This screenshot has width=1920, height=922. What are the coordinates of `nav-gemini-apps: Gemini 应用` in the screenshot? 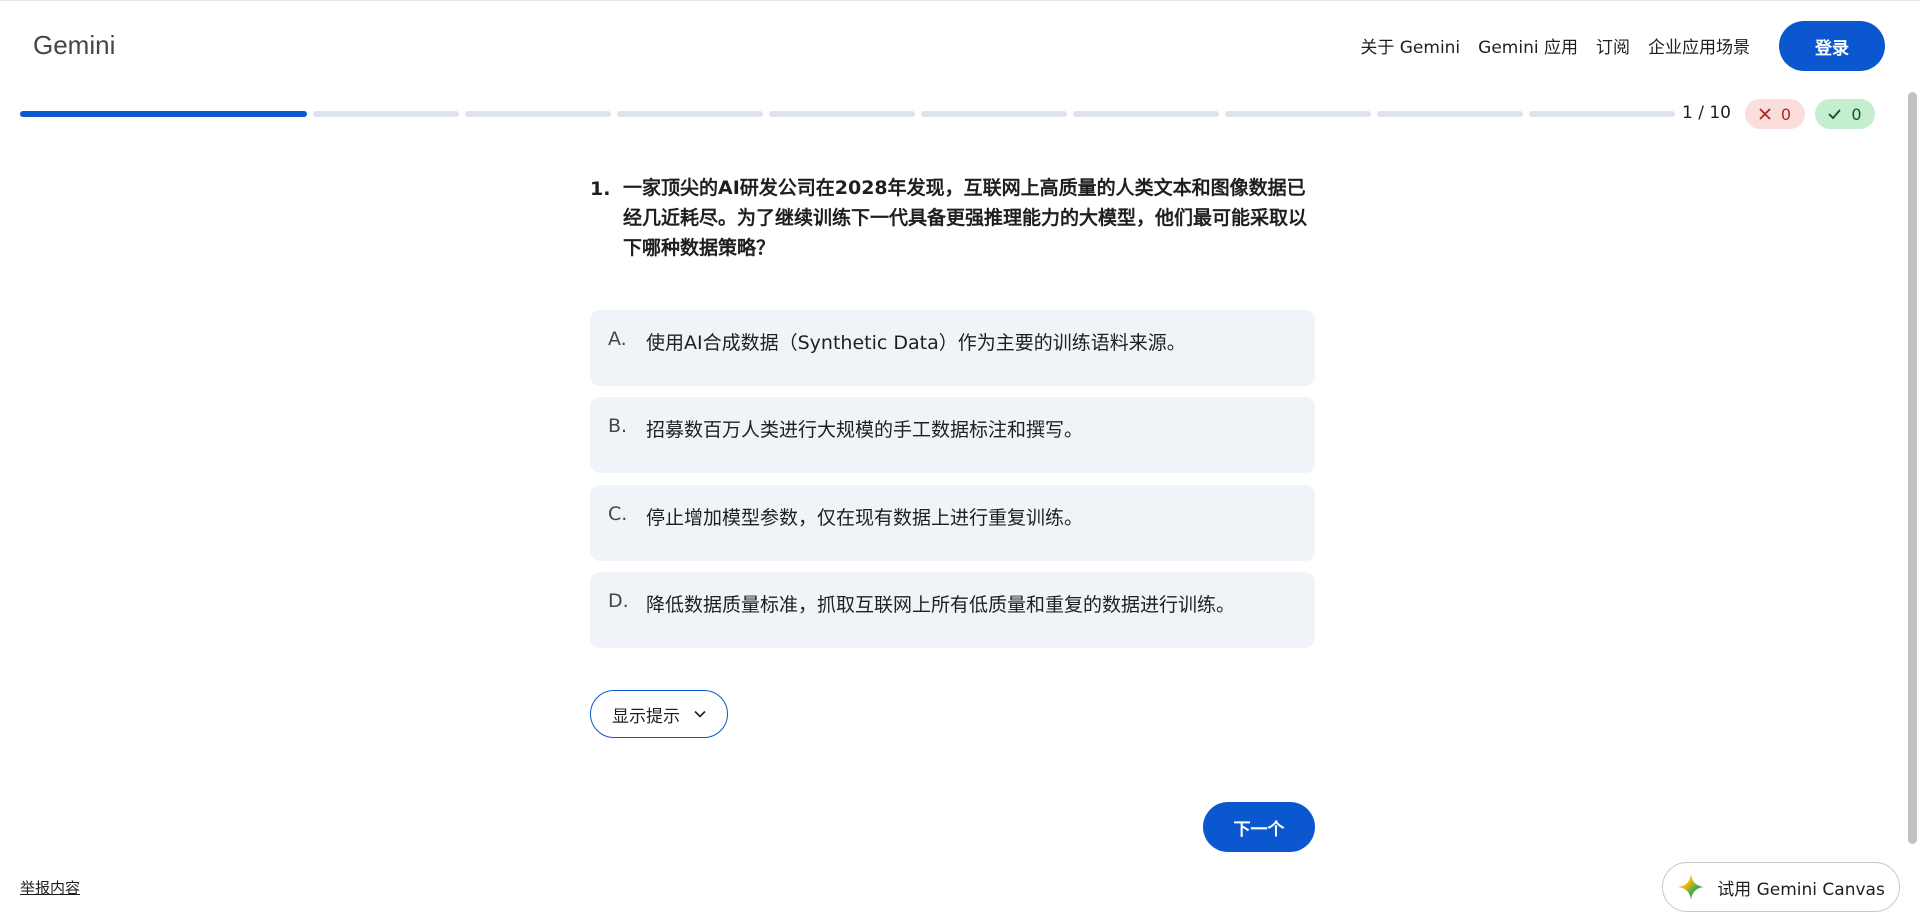 It's located at (1528, 45).